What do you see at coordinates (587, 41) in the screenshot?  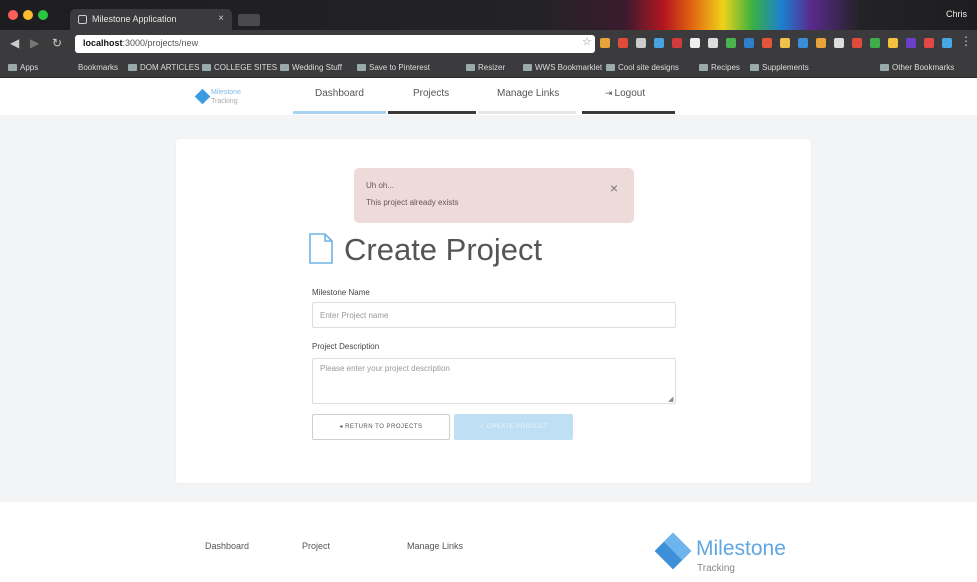 I see `bookmark-star-icon: ☆` at bounding box center [587, 41].